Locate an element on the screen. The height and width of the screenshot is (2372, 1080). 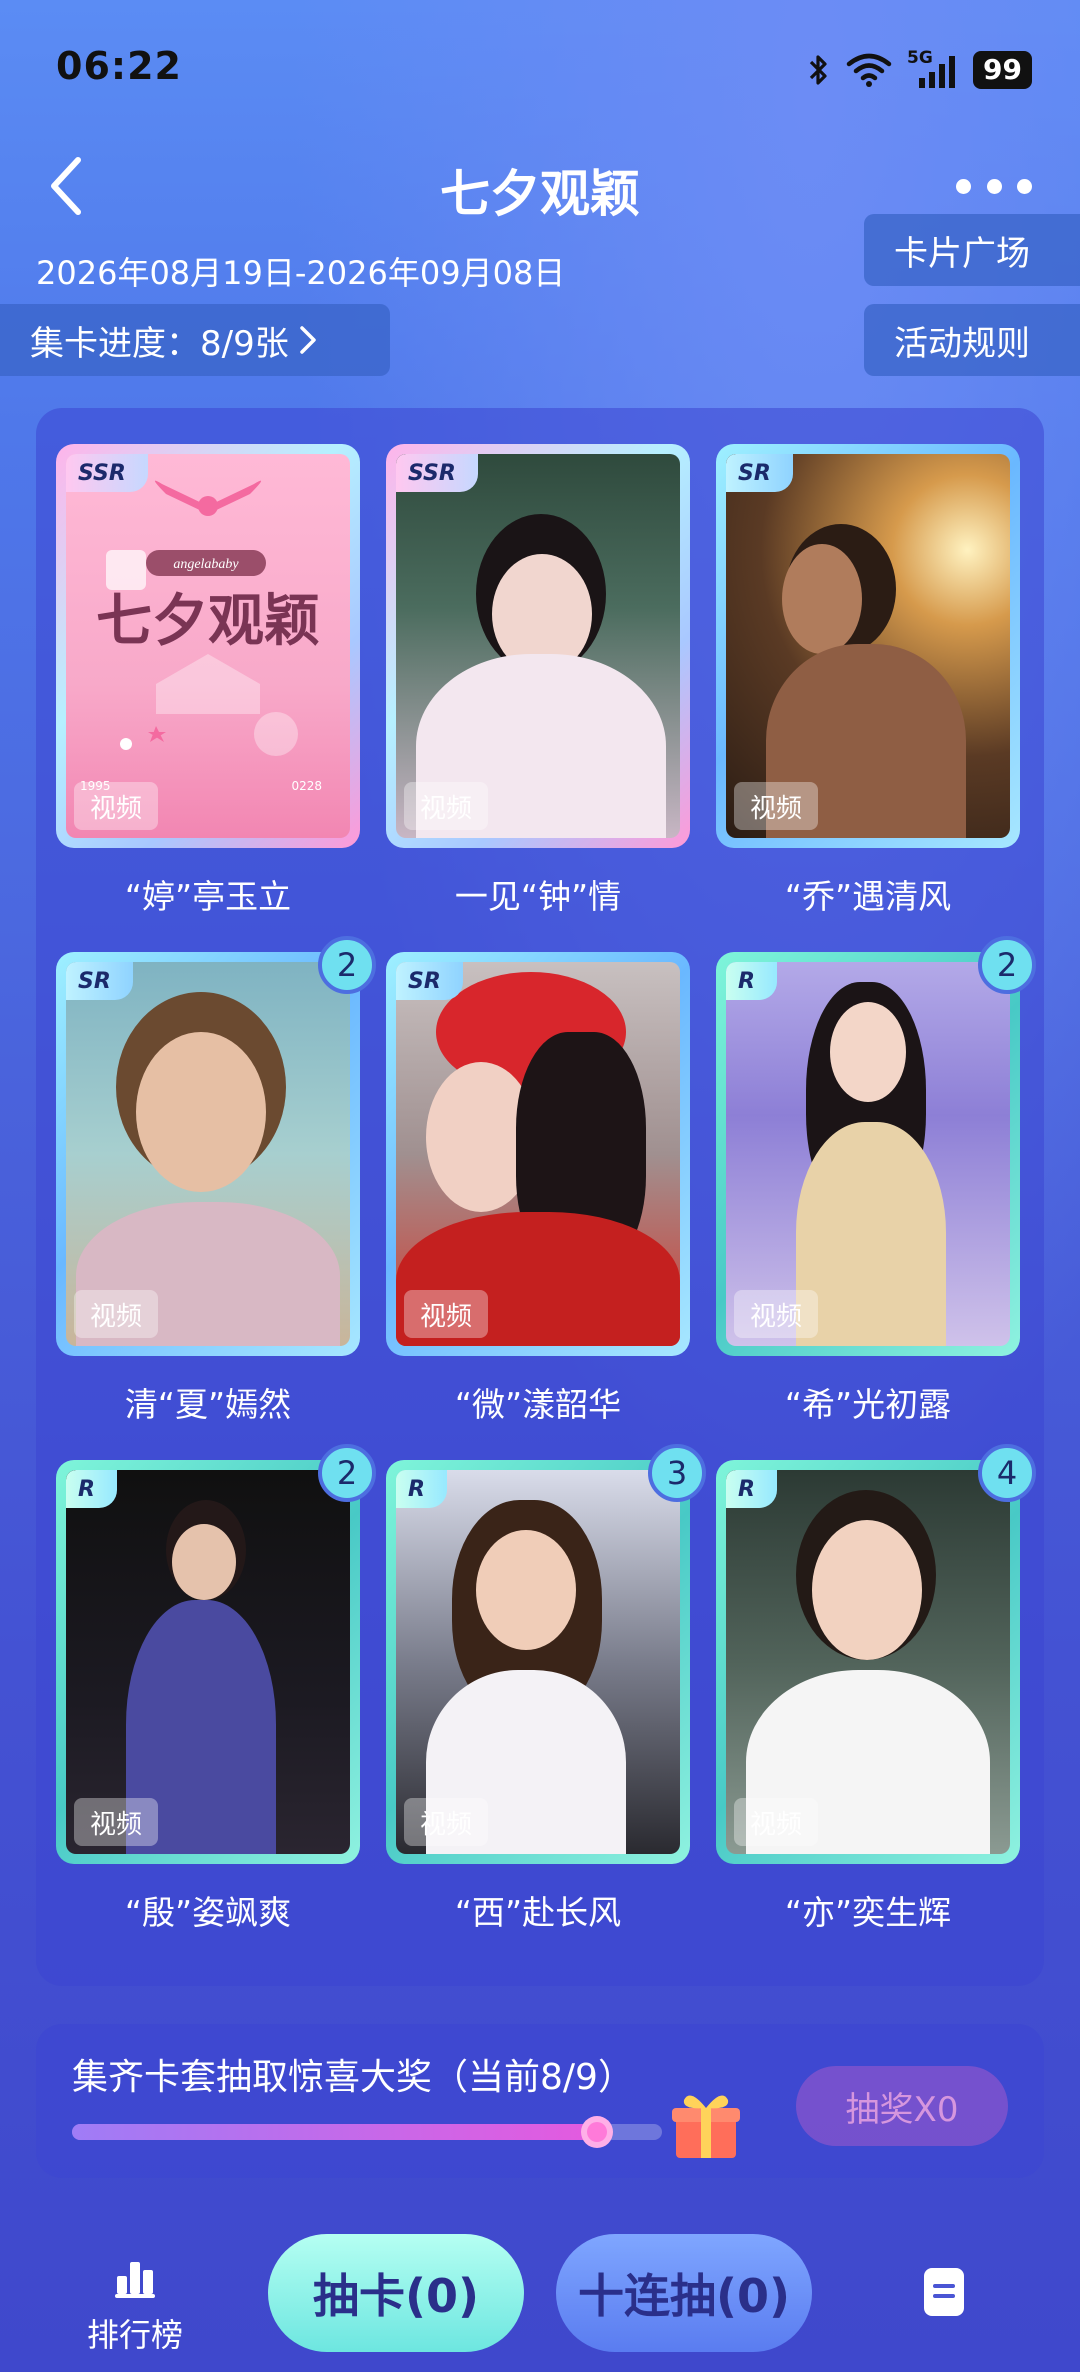
leaderboard-label: 排行榜 is located at coordinates (134, 2335).